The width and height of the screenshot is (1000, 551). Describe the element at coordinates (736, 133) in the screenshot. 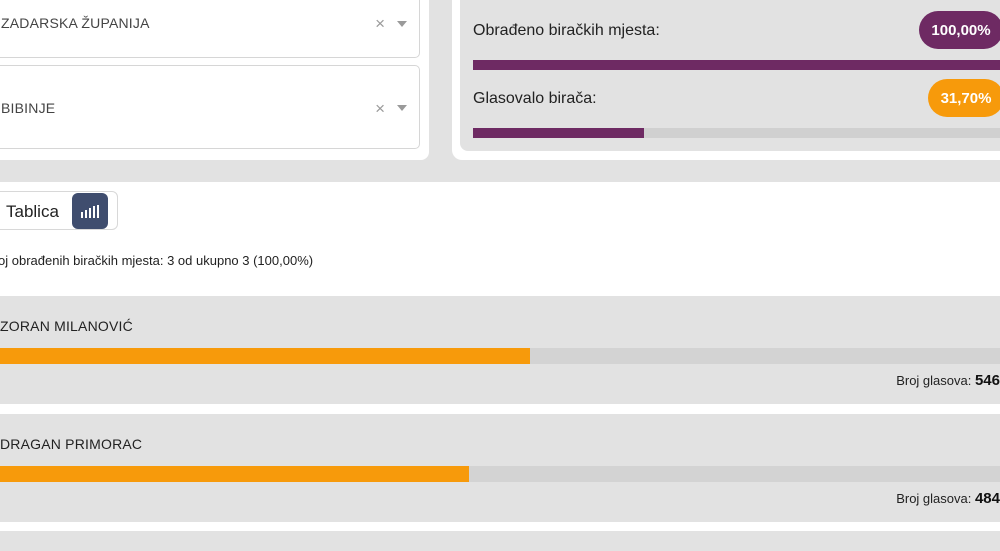

I see `turnout-progress-bar` at that location.